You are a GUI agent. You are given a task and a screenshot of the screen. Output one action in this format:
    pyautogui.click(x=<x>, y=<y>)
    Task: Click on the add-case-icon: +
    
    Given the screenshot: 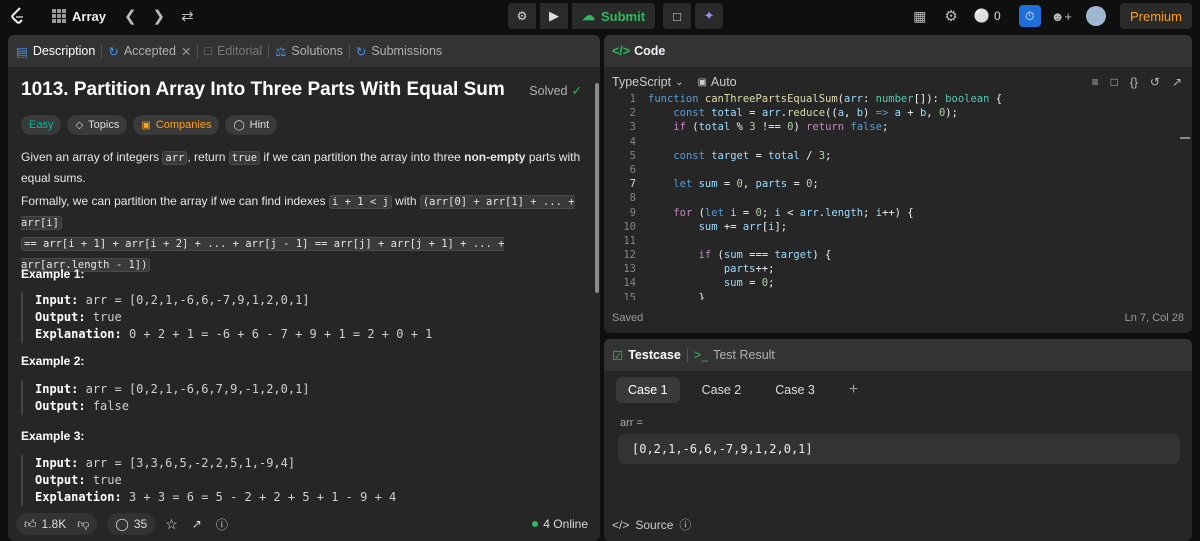 What is the action you would take?
    pyautogui.click(x=853, y=390)
    